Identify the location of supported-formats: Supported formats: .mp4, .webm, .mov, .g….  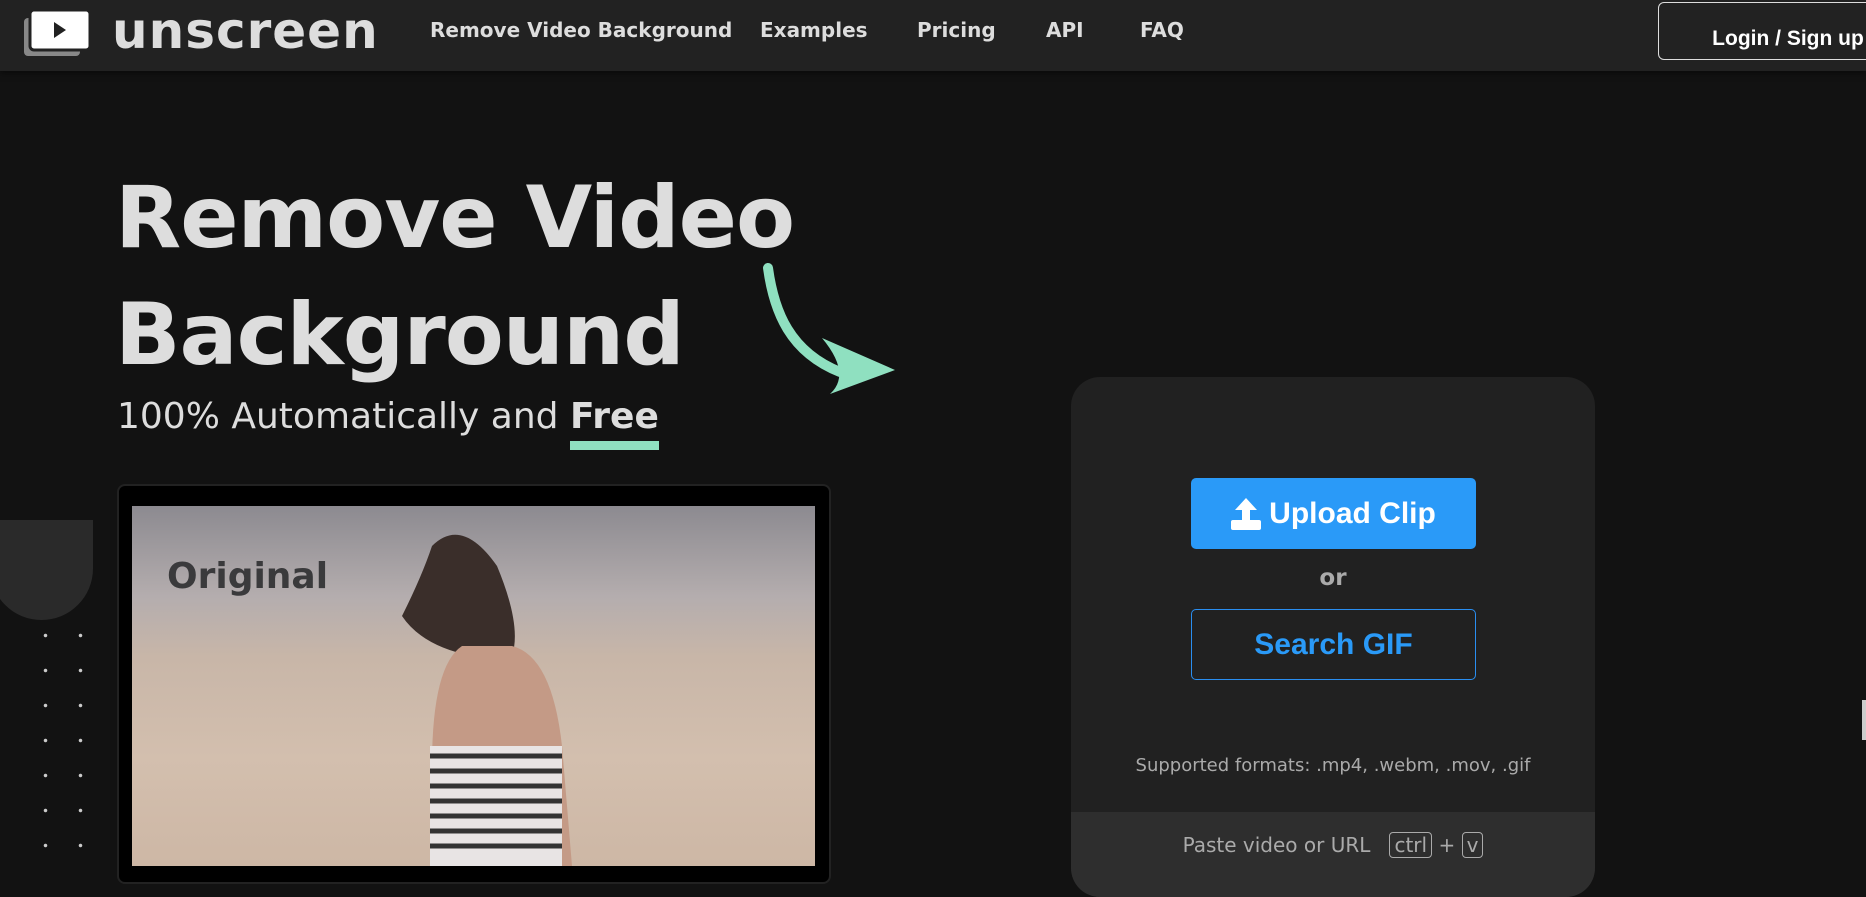
(1333, 765).